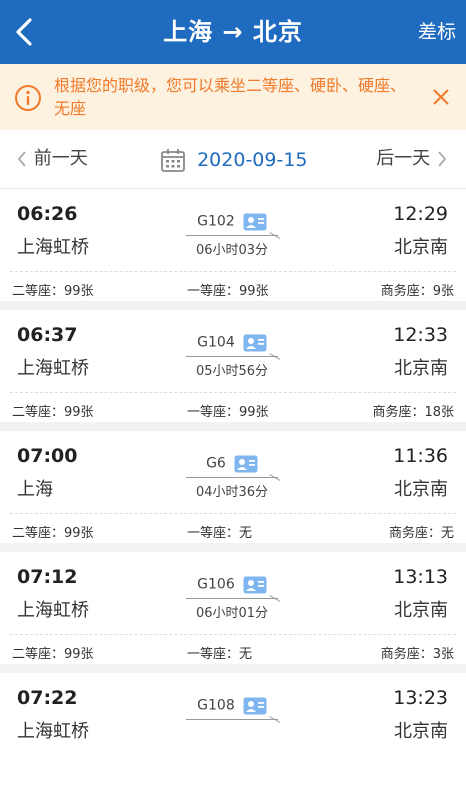 The image size is (466, 785). I want to click on calendar-icon, so click(173, 160).